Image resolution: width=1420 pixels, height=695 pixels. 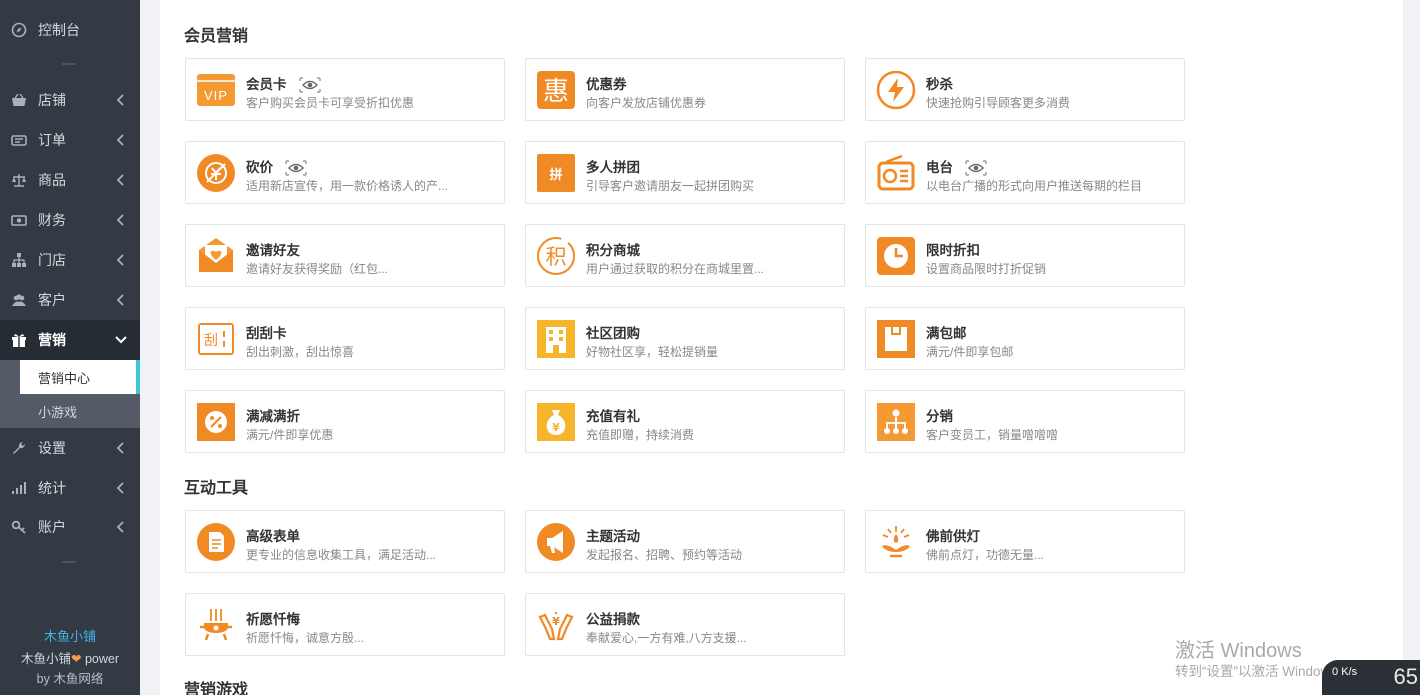 What do you see at coordinates (216, 95) in the screenshot?
I see `svg-text: VIP` at bounding box center [216, 95].